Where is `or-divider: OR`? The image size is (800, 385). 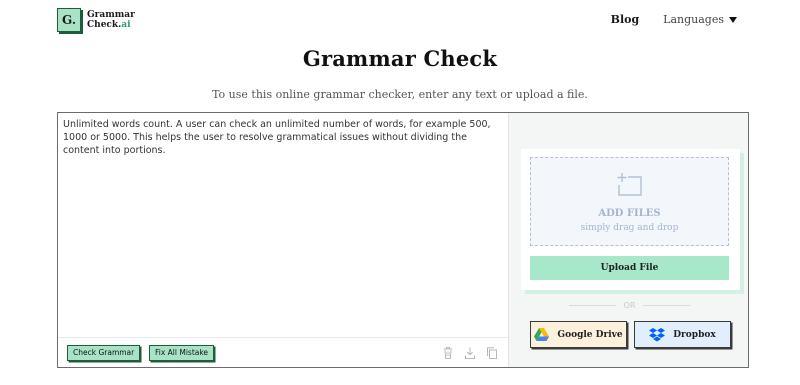 or-divider: OR is located at coordinates (630, 305).